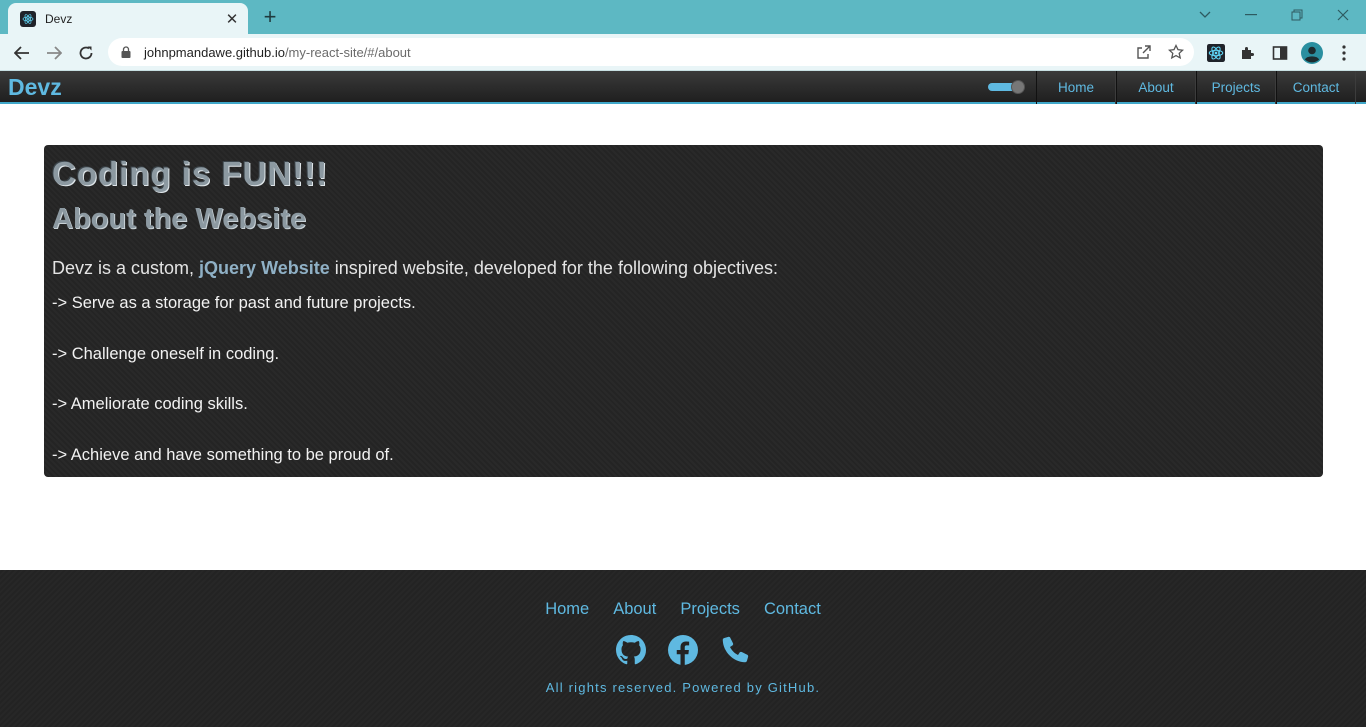  What do you see at coordinates (1343, 15) in the screenshot?
I see `close-window-icon` at bounding box center [1343, 15].